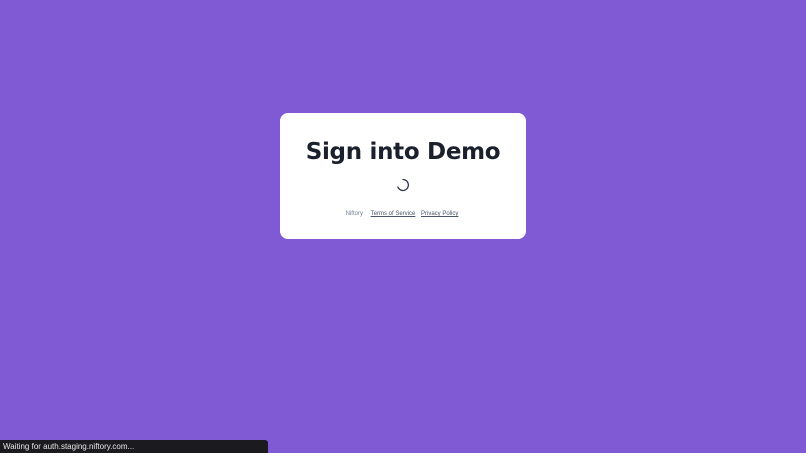 This screenshot has width=806, height=453. I want to click on terms-of-service-link: Terms of Service, so click(393, 214).